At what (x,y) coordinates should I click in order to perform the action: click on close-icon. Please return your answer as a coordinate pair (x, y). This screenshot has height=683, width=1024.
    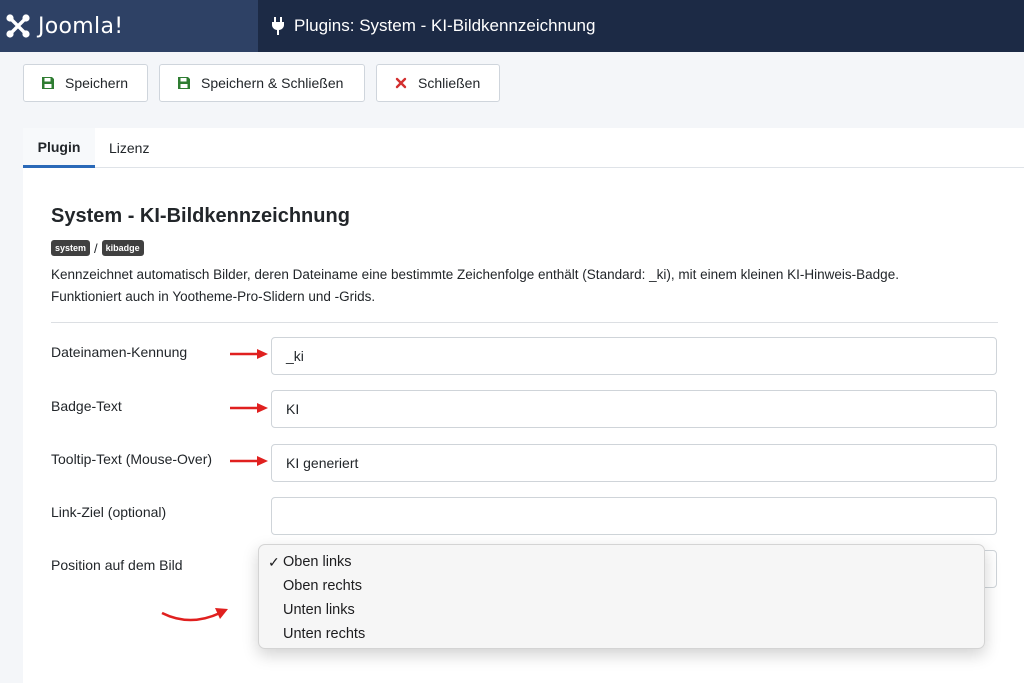
    Looking at the image, I should click on (401, 83).